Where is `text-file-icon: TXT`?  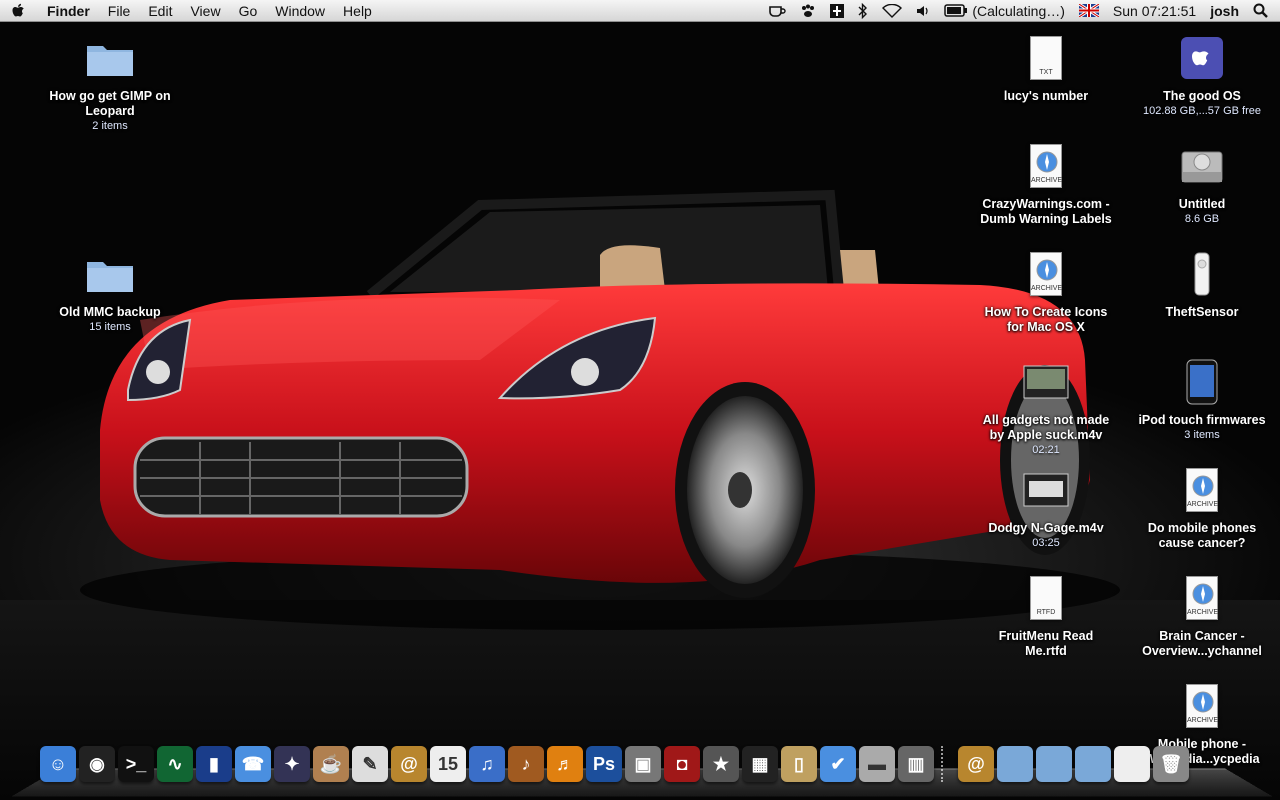
text-file-icon: TXT is located at coordinates (1046, 58).